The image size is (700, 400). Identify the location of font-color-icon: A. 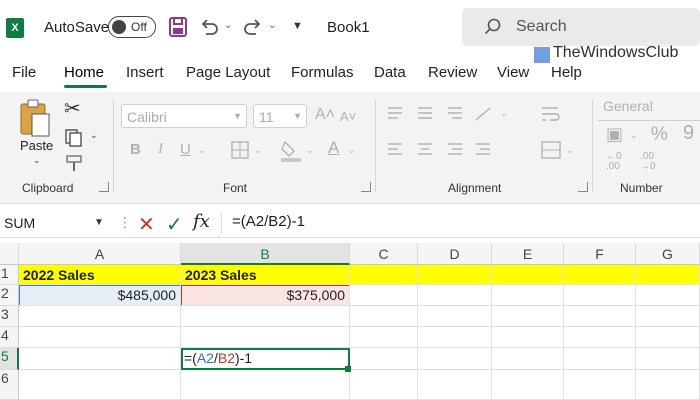
(333, 148).